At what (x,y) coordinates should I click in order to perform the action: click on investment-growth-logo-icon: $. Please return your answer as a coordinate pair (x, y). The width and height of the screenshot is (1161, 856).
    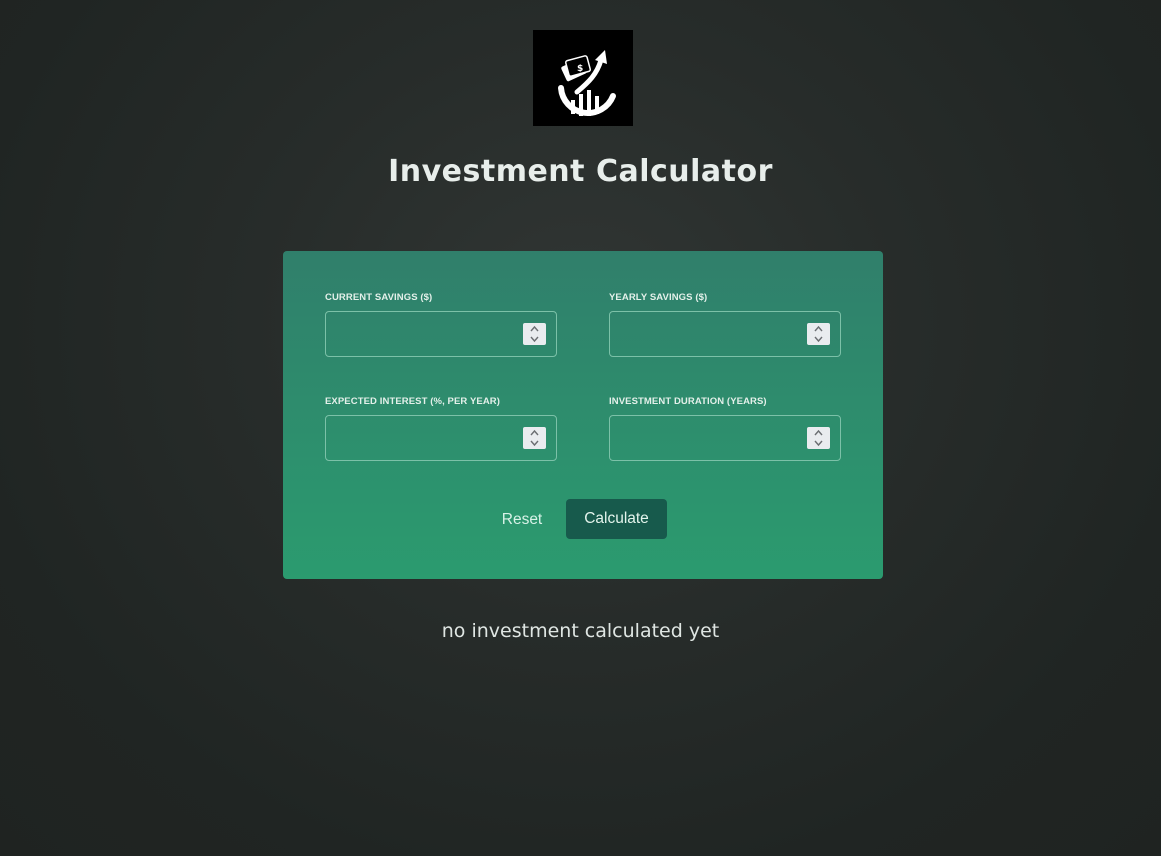
    Looking at the image, I should click on (583, 78).